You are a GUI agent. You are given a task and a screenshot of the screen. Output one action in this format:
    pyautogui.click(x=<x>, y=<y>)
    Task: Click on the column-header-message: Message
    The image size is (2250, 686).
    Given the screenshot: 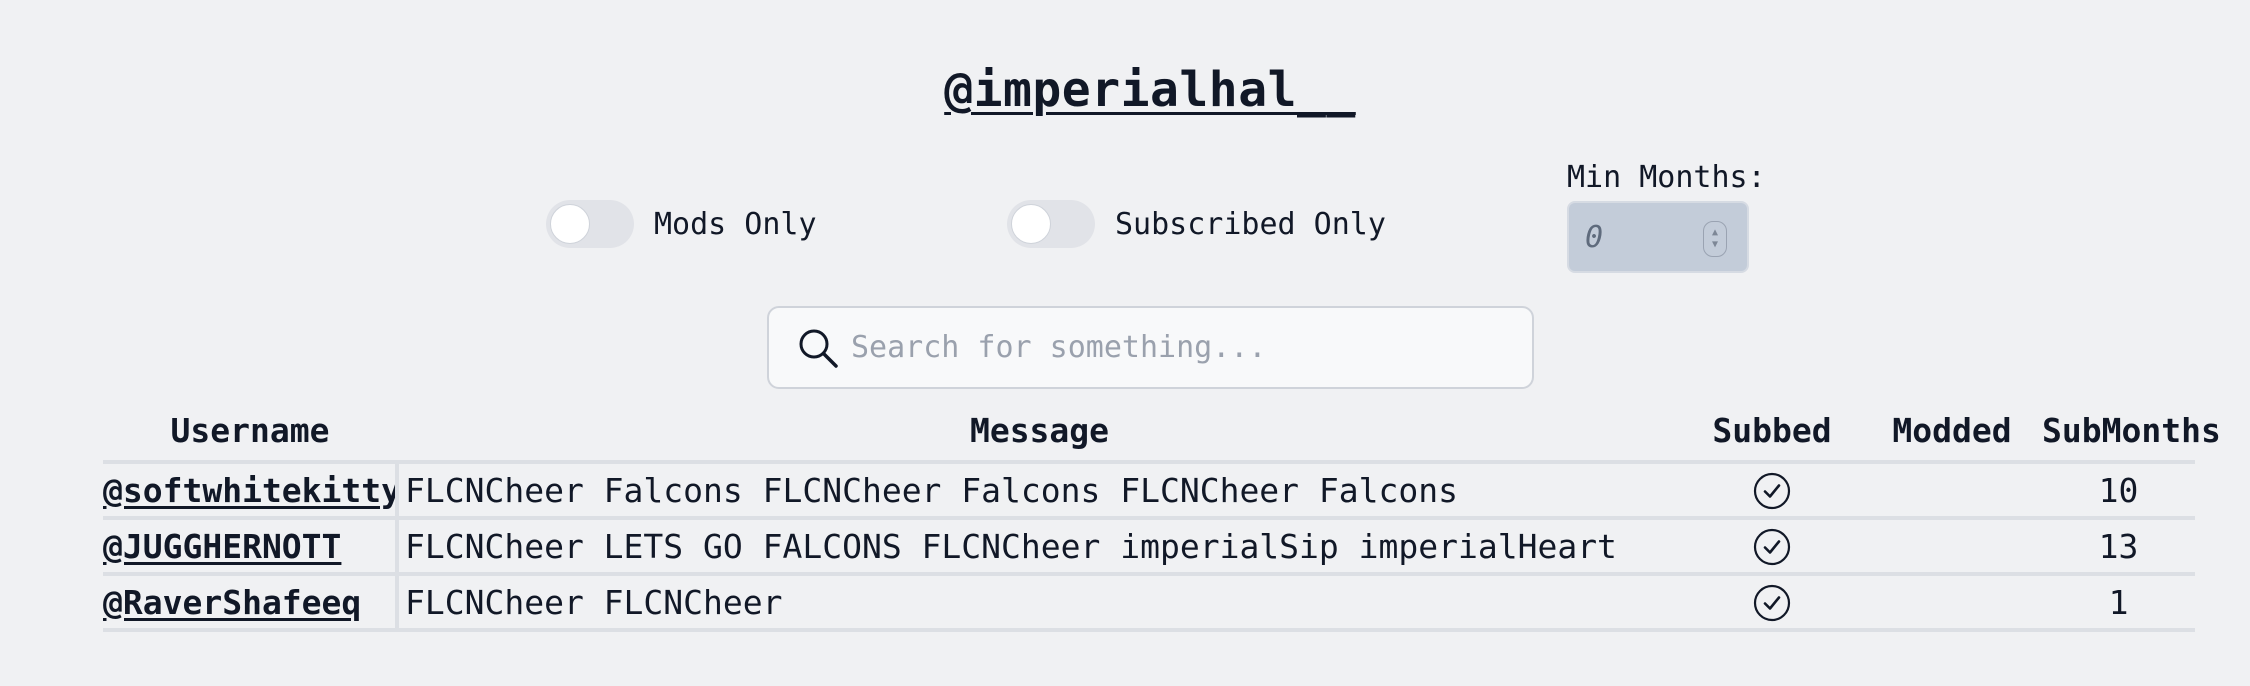 What is the action you would take?
    pyautogui.click(x=1039, y=432)
    